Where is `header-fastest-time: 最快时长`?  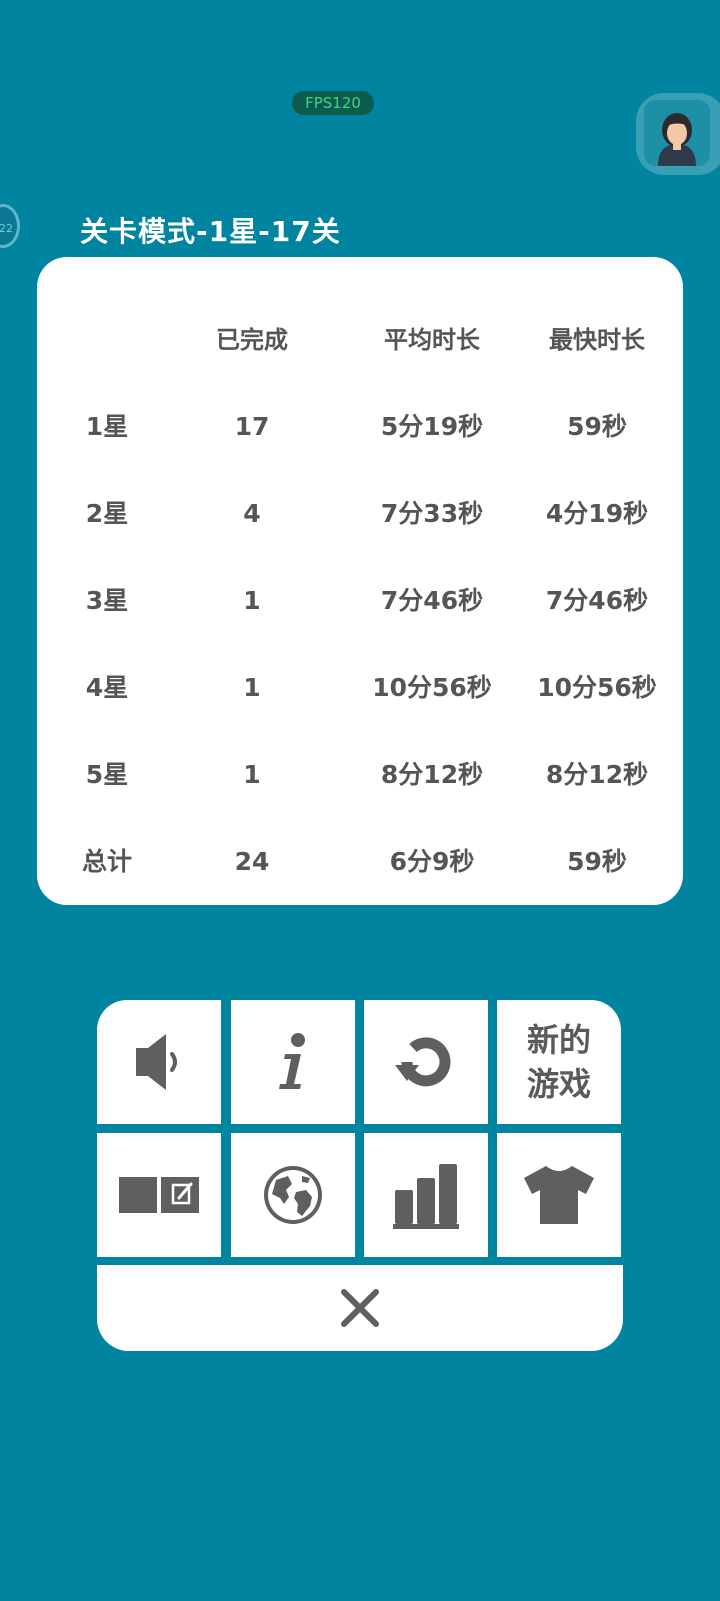 header-fastest-time: 最快时长 is located at coordinates (597, 340).